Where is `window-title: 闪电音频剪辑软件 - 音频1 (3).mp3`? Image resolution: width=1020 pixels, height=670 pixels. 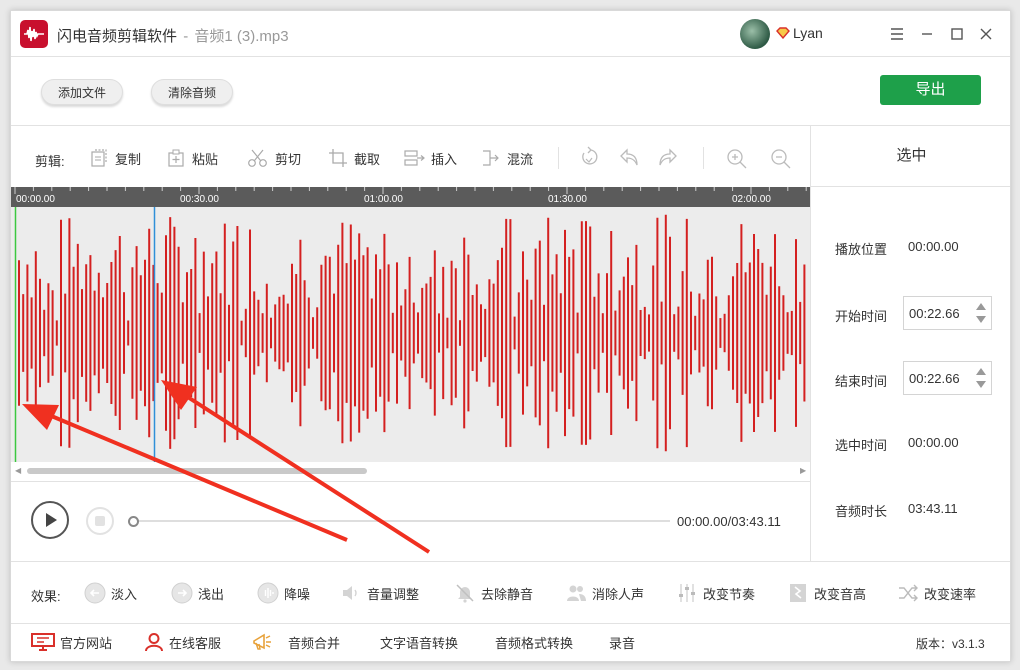
window-title: 闪电音频剪辑软件 - 音频1 (3).mp3 is located at coordinates (173, 35).